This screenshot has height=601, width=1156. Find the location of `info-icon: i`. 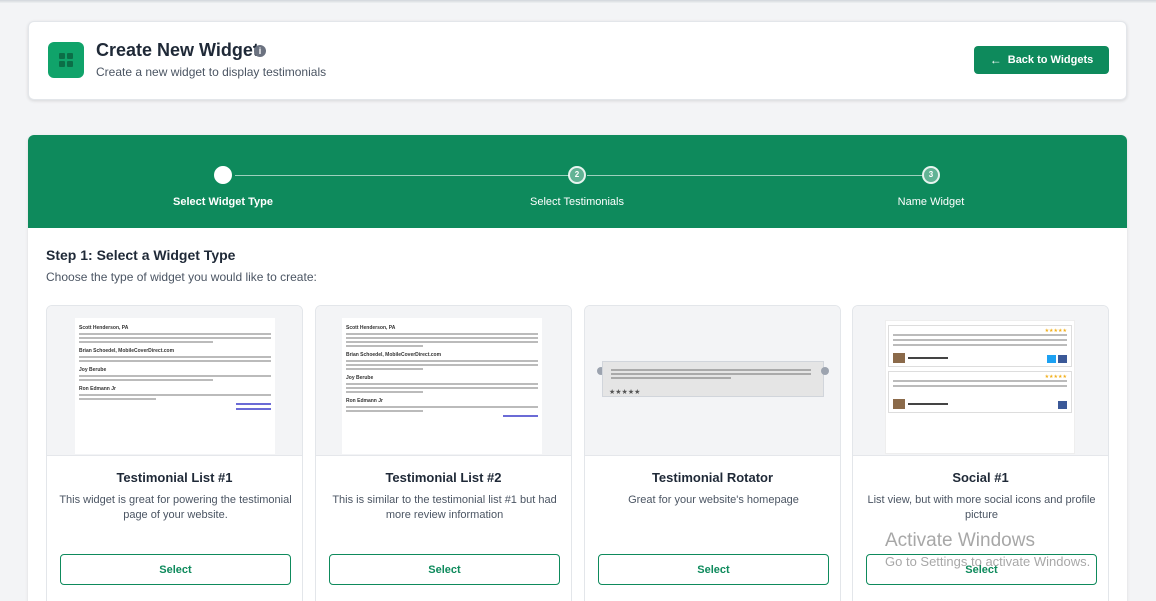

info-icon: i is located at coordinates (260, 51).